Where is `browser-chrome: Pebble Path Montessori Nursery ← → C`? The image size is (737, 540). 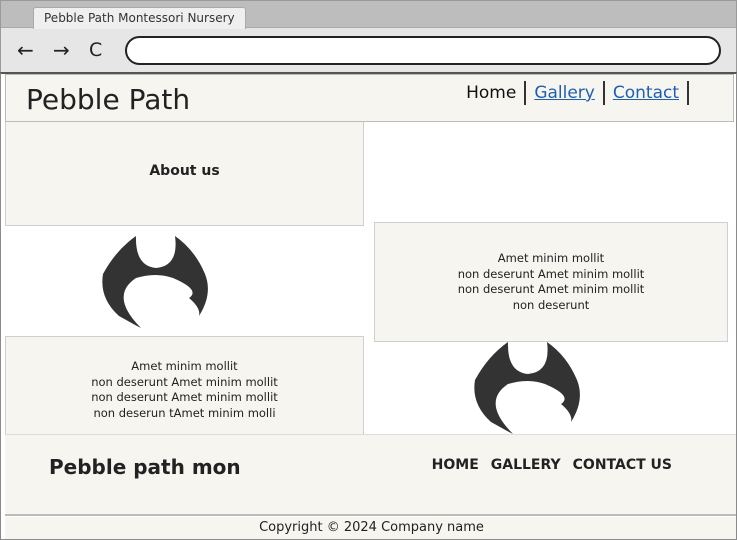
browser-chrome: Pebble Path Montessori Nursery ← → C is located at coordinates (368, 36).